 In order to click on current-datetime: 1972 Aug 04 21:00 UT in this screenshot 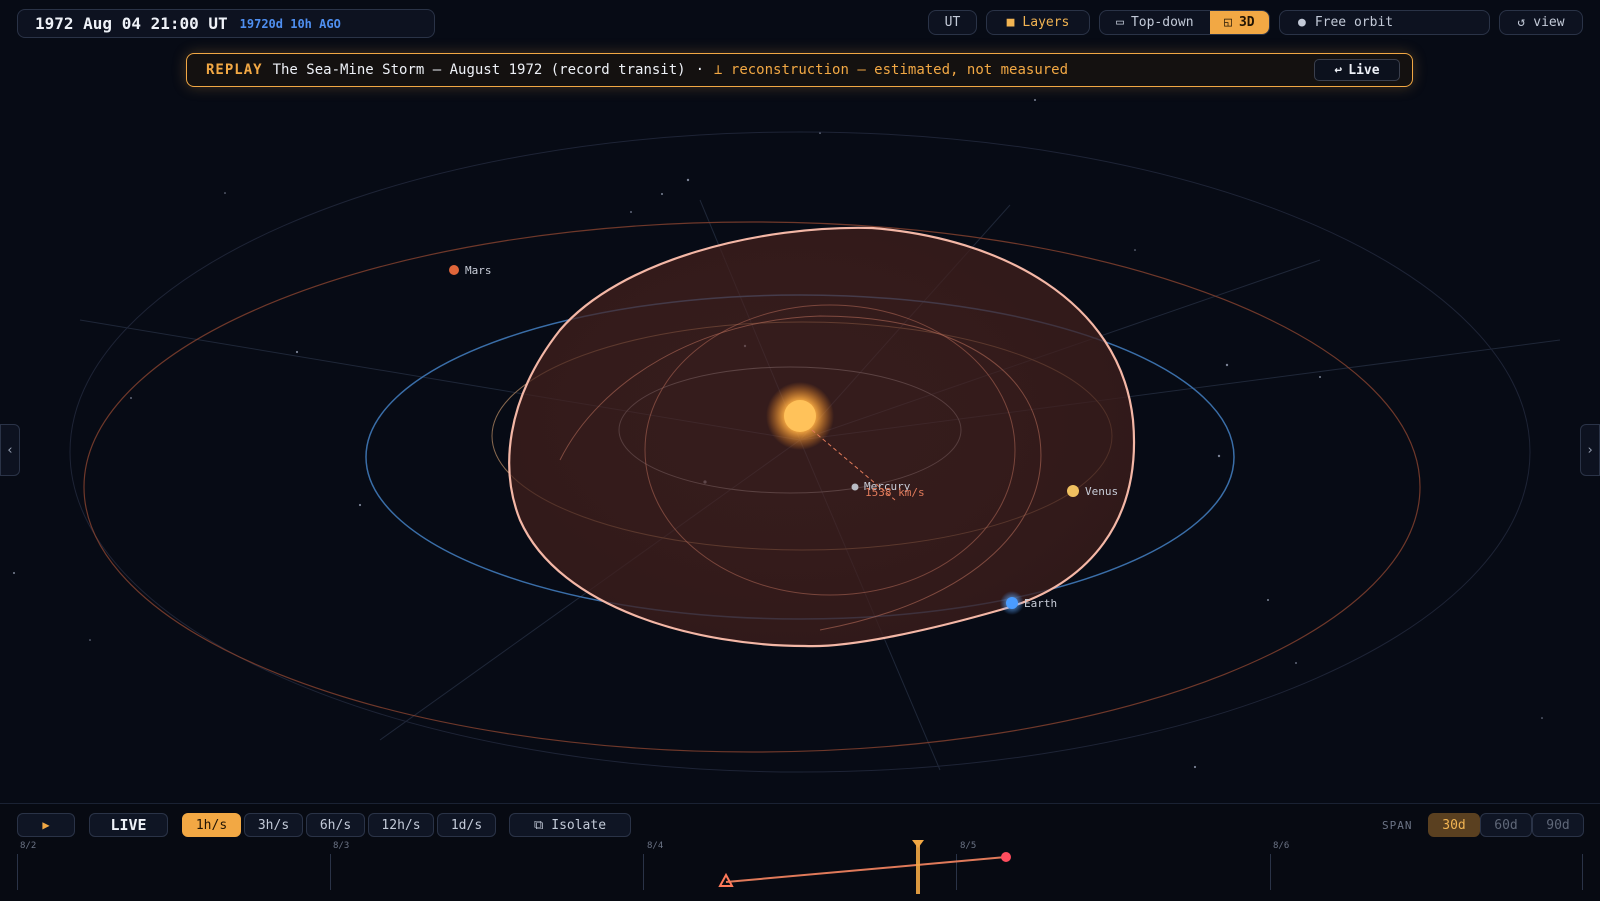, I will do `click(131, 23)`.